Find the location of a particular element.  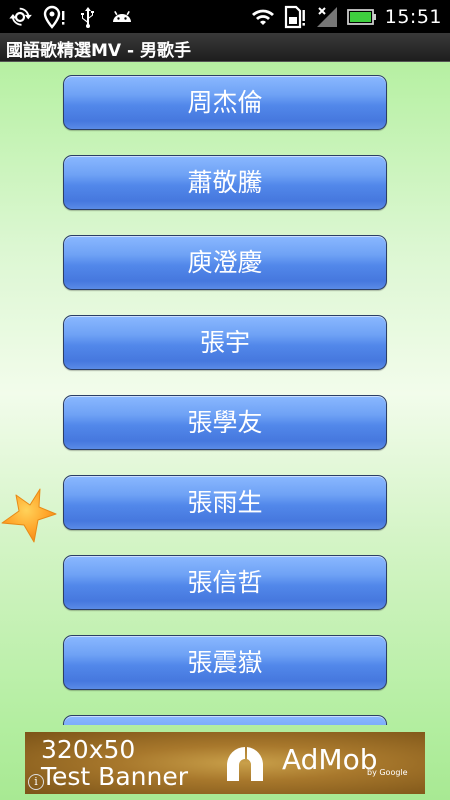

signal-icon is located at coordinates (326, 16).